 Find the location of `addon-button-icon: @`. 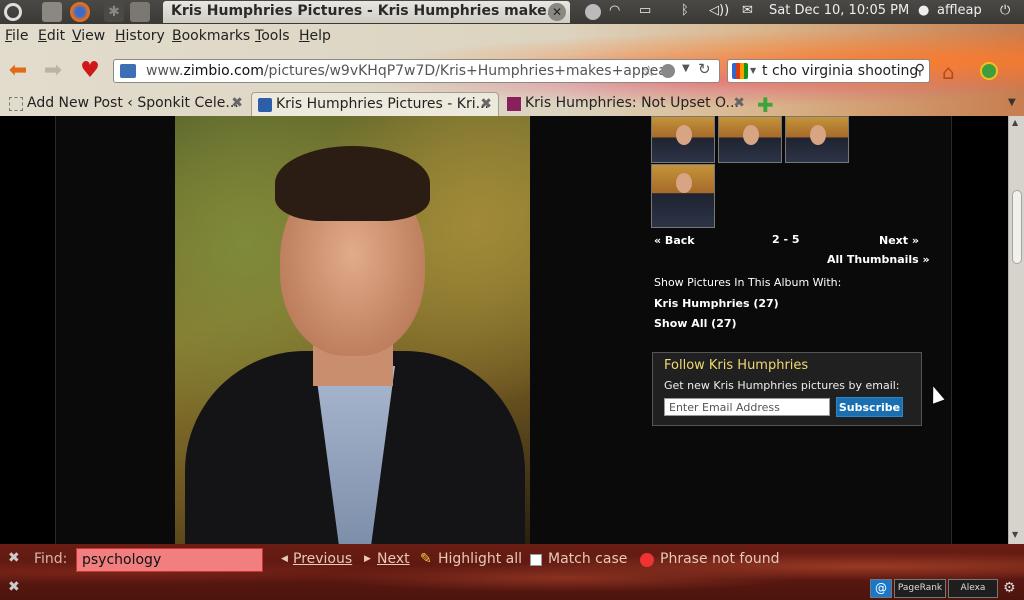

addon-button-icon: @ is located at coordinates (881, 588).